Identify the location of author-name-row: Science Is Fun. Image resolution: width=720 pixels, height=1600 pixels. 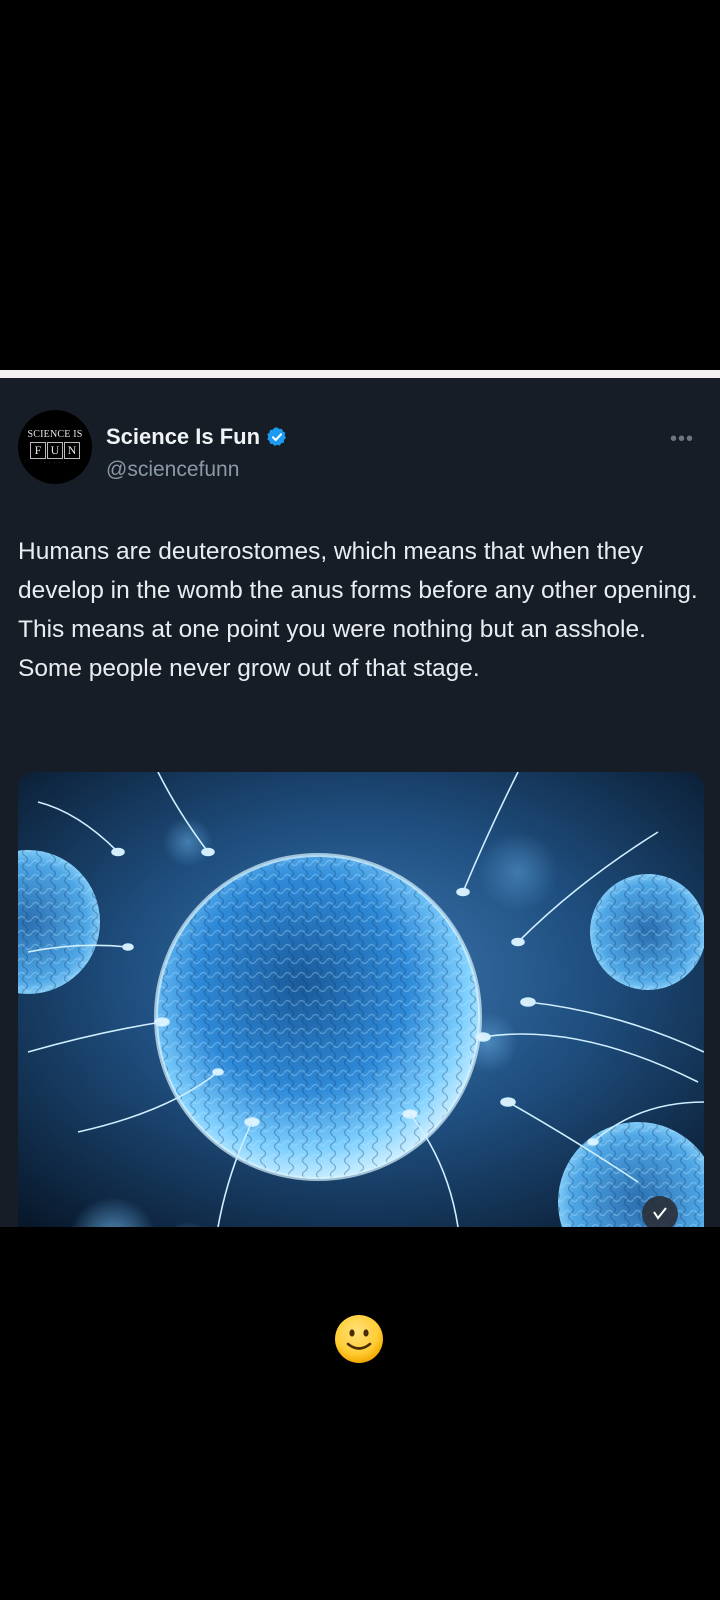
(197, 437).